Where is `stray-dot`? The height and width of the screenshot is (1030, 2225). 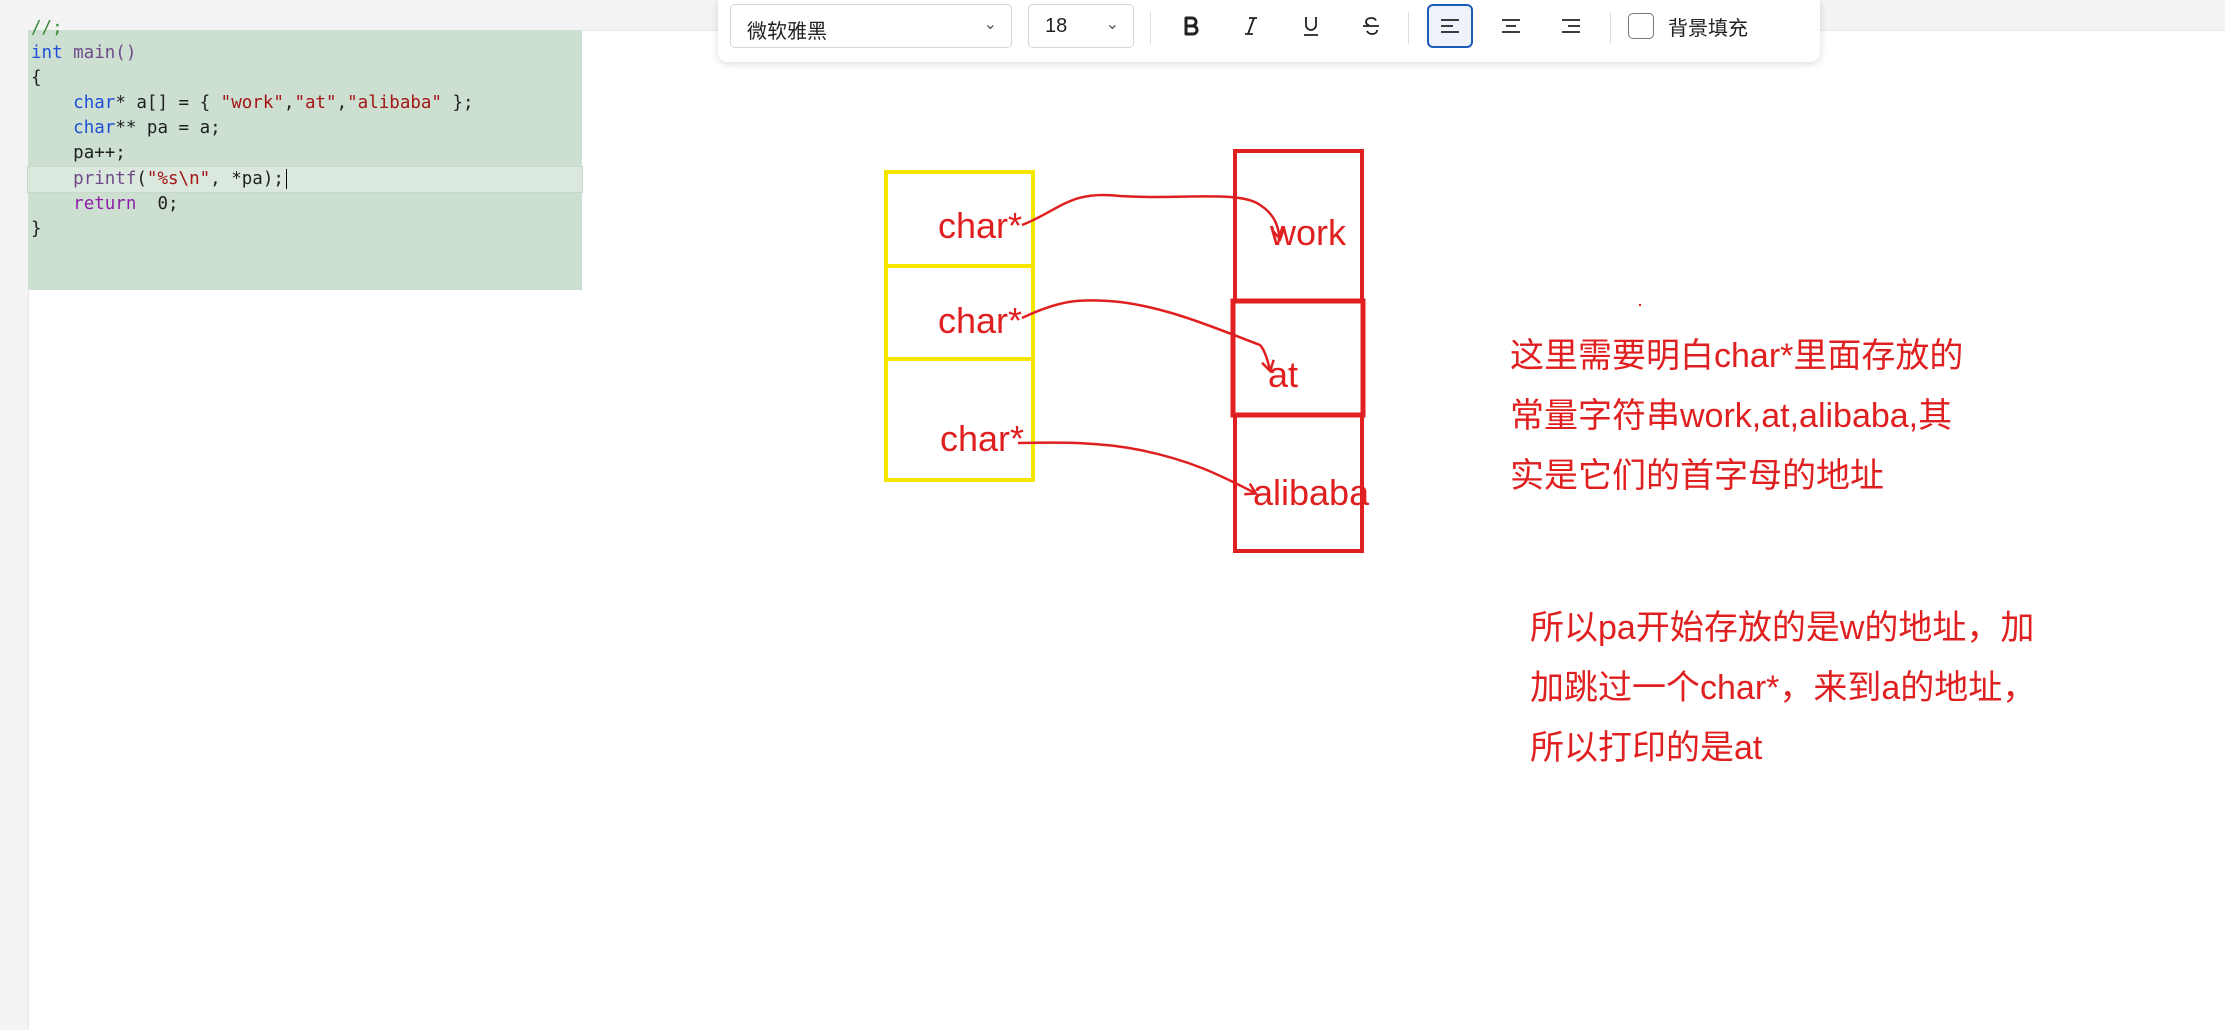 stray-dot is located at coordinates (1640, 305).